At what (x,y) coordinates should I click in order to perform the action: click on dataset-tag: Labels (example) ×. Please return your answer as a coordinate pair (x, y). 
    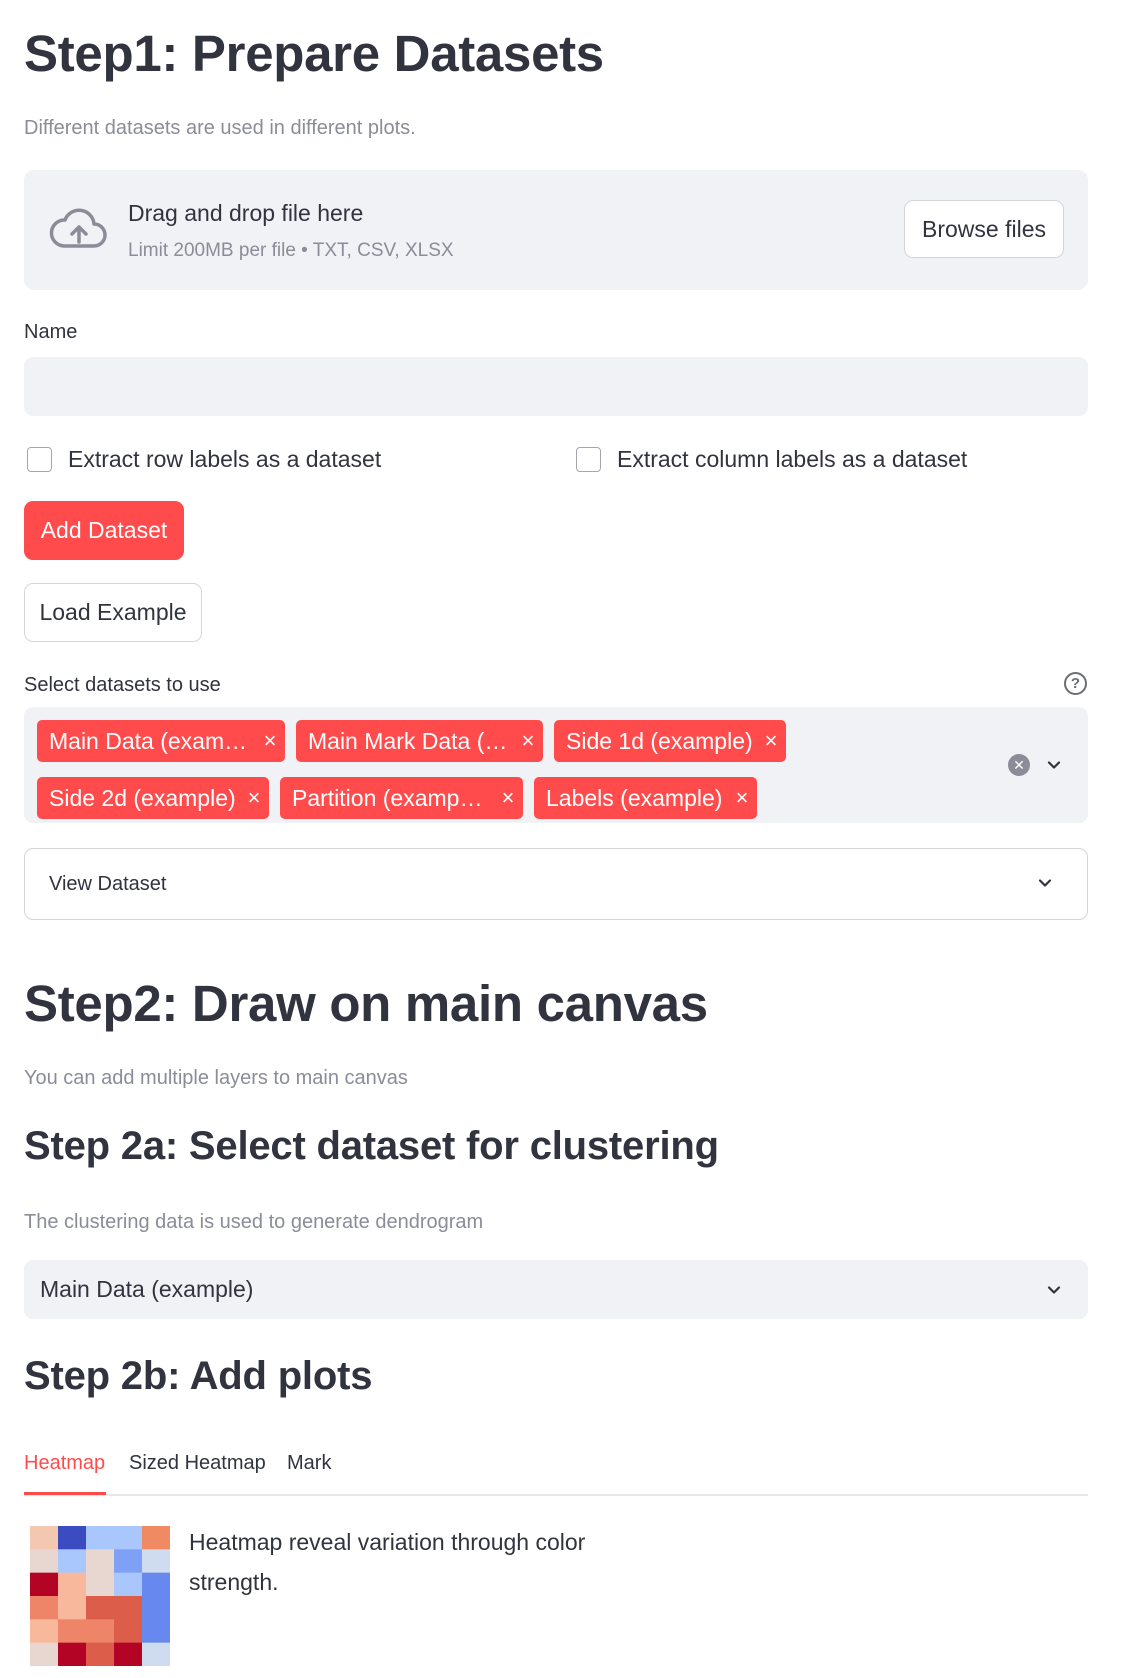
    Looking at the image, I should click on (645, 798).